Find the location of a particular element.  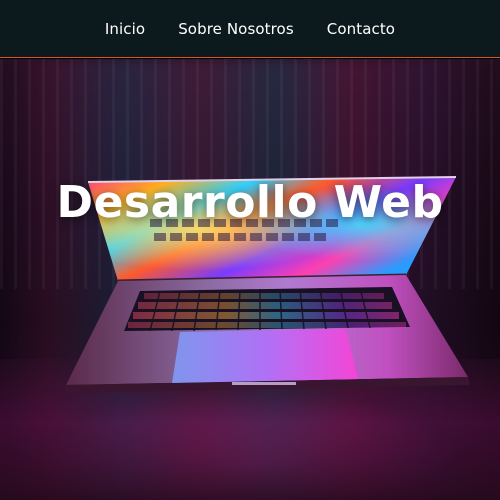

nav-item-contacto: Contacto is located at coordinates (361, 28).